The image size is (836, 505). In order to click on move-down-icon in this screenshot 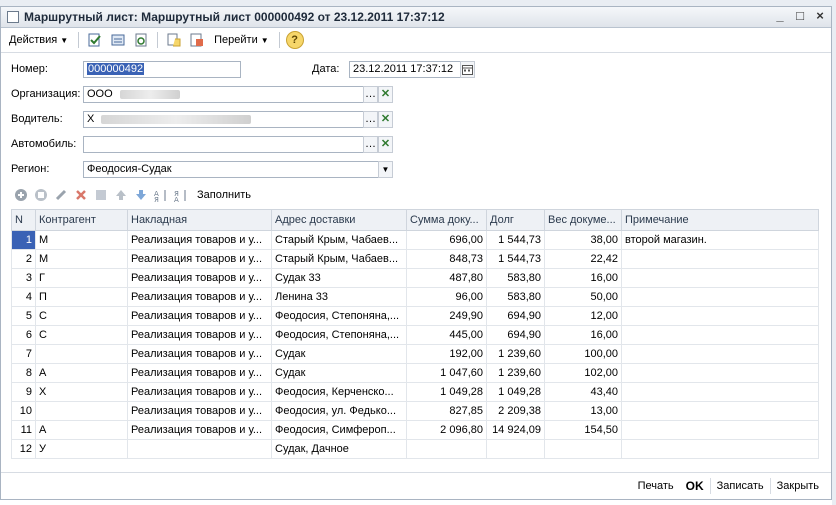, I will do `click(141, 195)`.